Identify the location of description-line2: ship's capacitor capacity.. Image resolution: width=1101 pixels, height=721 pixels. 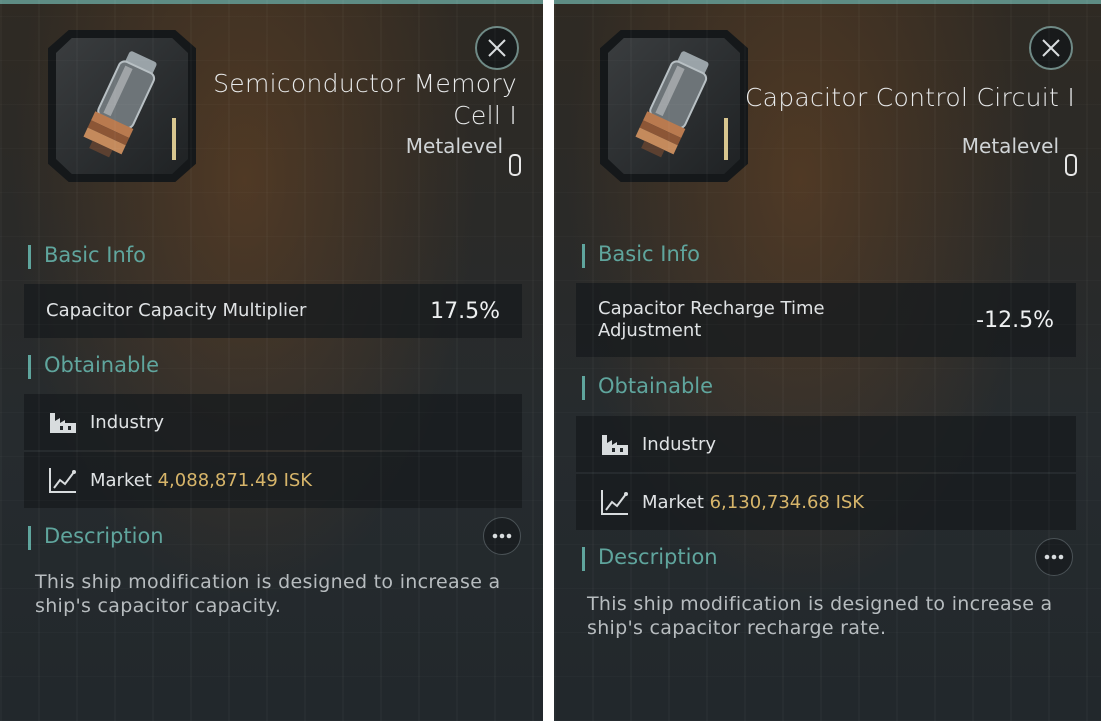
(158, 606).